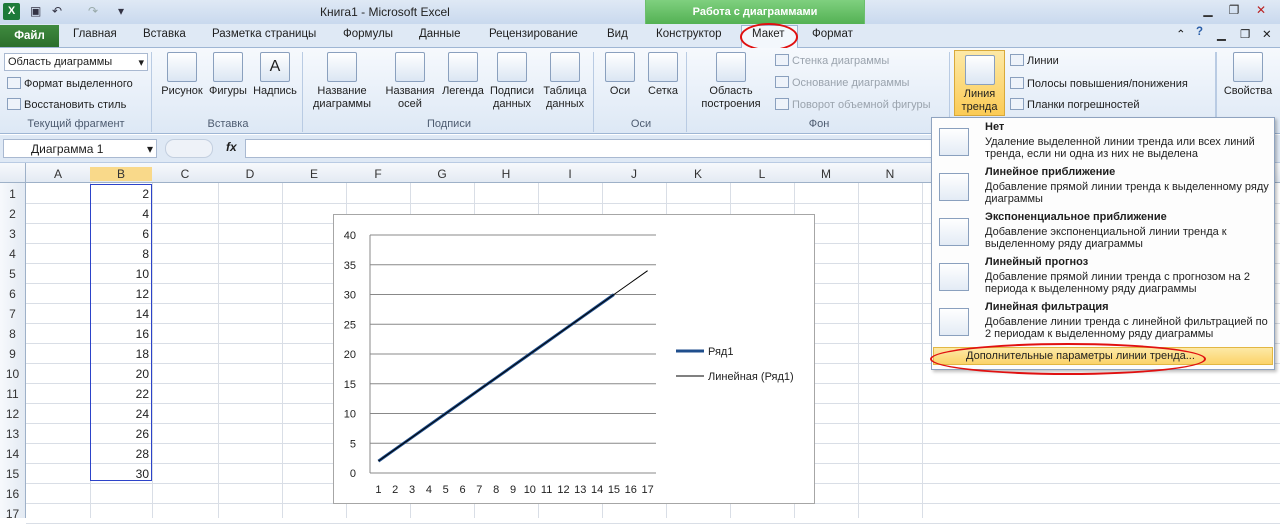 The width and height of the screenshot is (1280, 524). I want to click on col-header-A: A, so click(58, 174).